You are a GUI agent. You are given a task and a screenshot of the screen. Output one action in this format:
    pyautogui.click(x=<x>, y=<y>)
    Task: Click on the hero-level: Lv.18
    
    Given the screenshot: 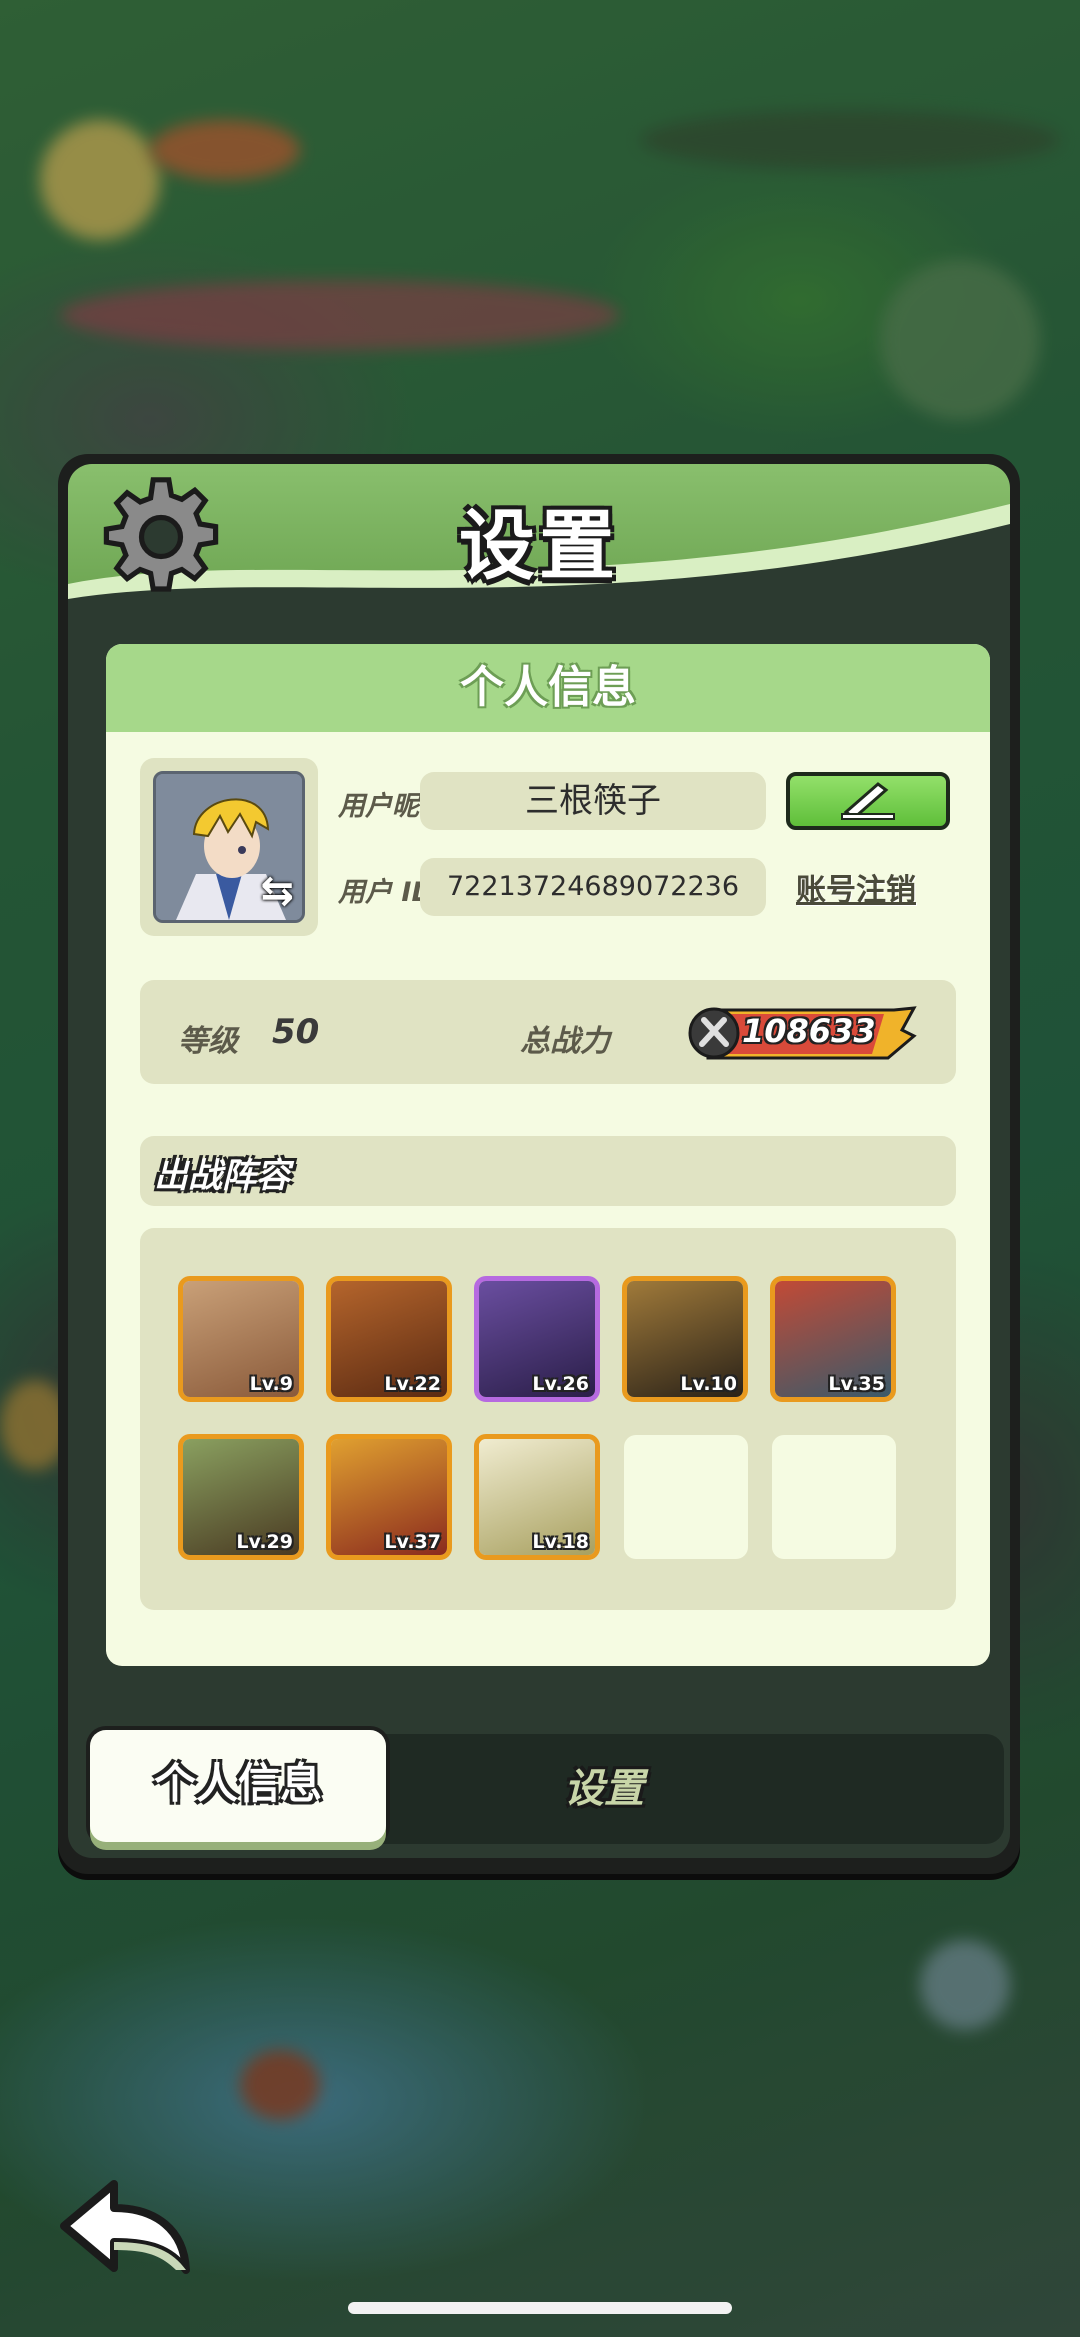 What is the action you would take?
    pyautogui.click(x=560, y=1542)
    